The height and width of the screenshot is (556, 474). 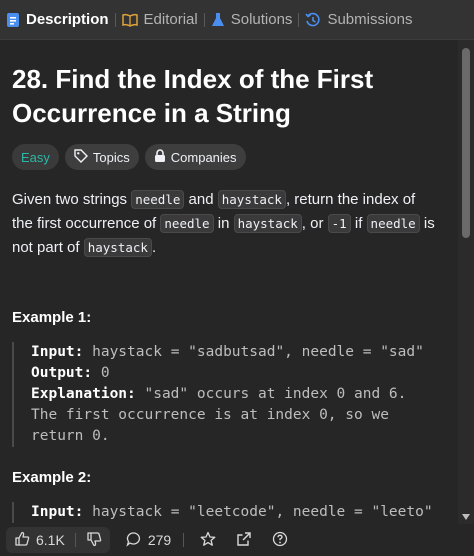 I want to click on description-text: Given two strings, so click(x=72, y=199).